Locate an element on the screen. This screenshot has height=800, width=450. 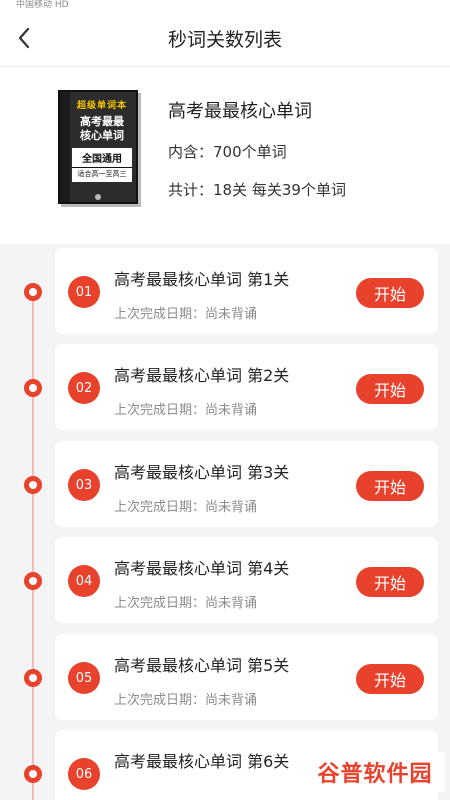
carrier-label: 中国移动 HD is located at coordinates (42, 5).